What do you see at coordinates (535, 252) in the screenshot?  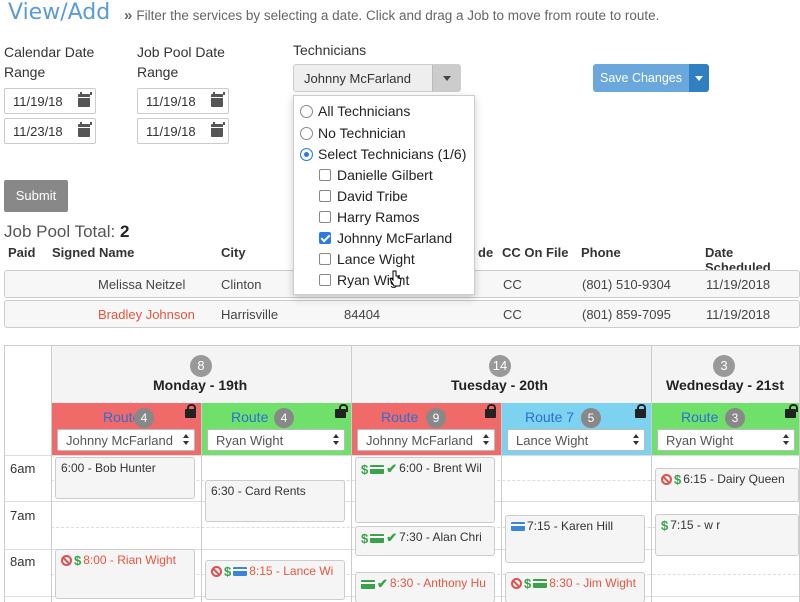 I see `col-header-cc-on-file: CC On File` at bounding box center [535, 252].